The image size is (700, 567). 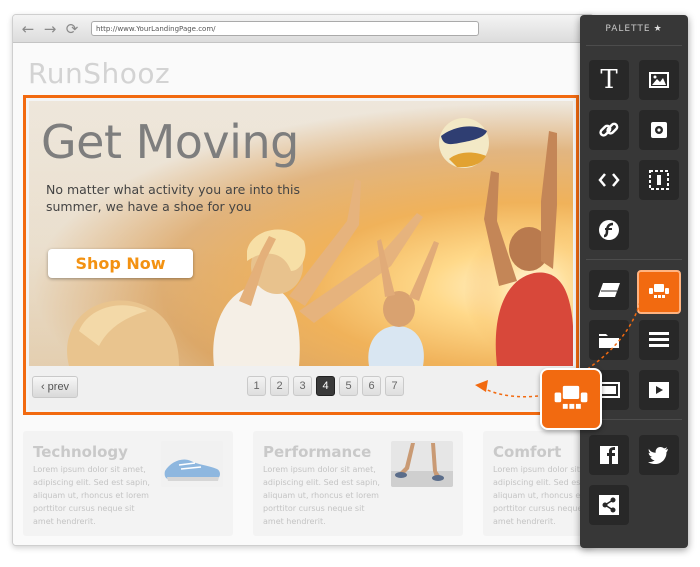 What do you see at coordinates (394, 386) in the screenshot?
I see `page-button-7: 7` at bounding box center [394, 386].